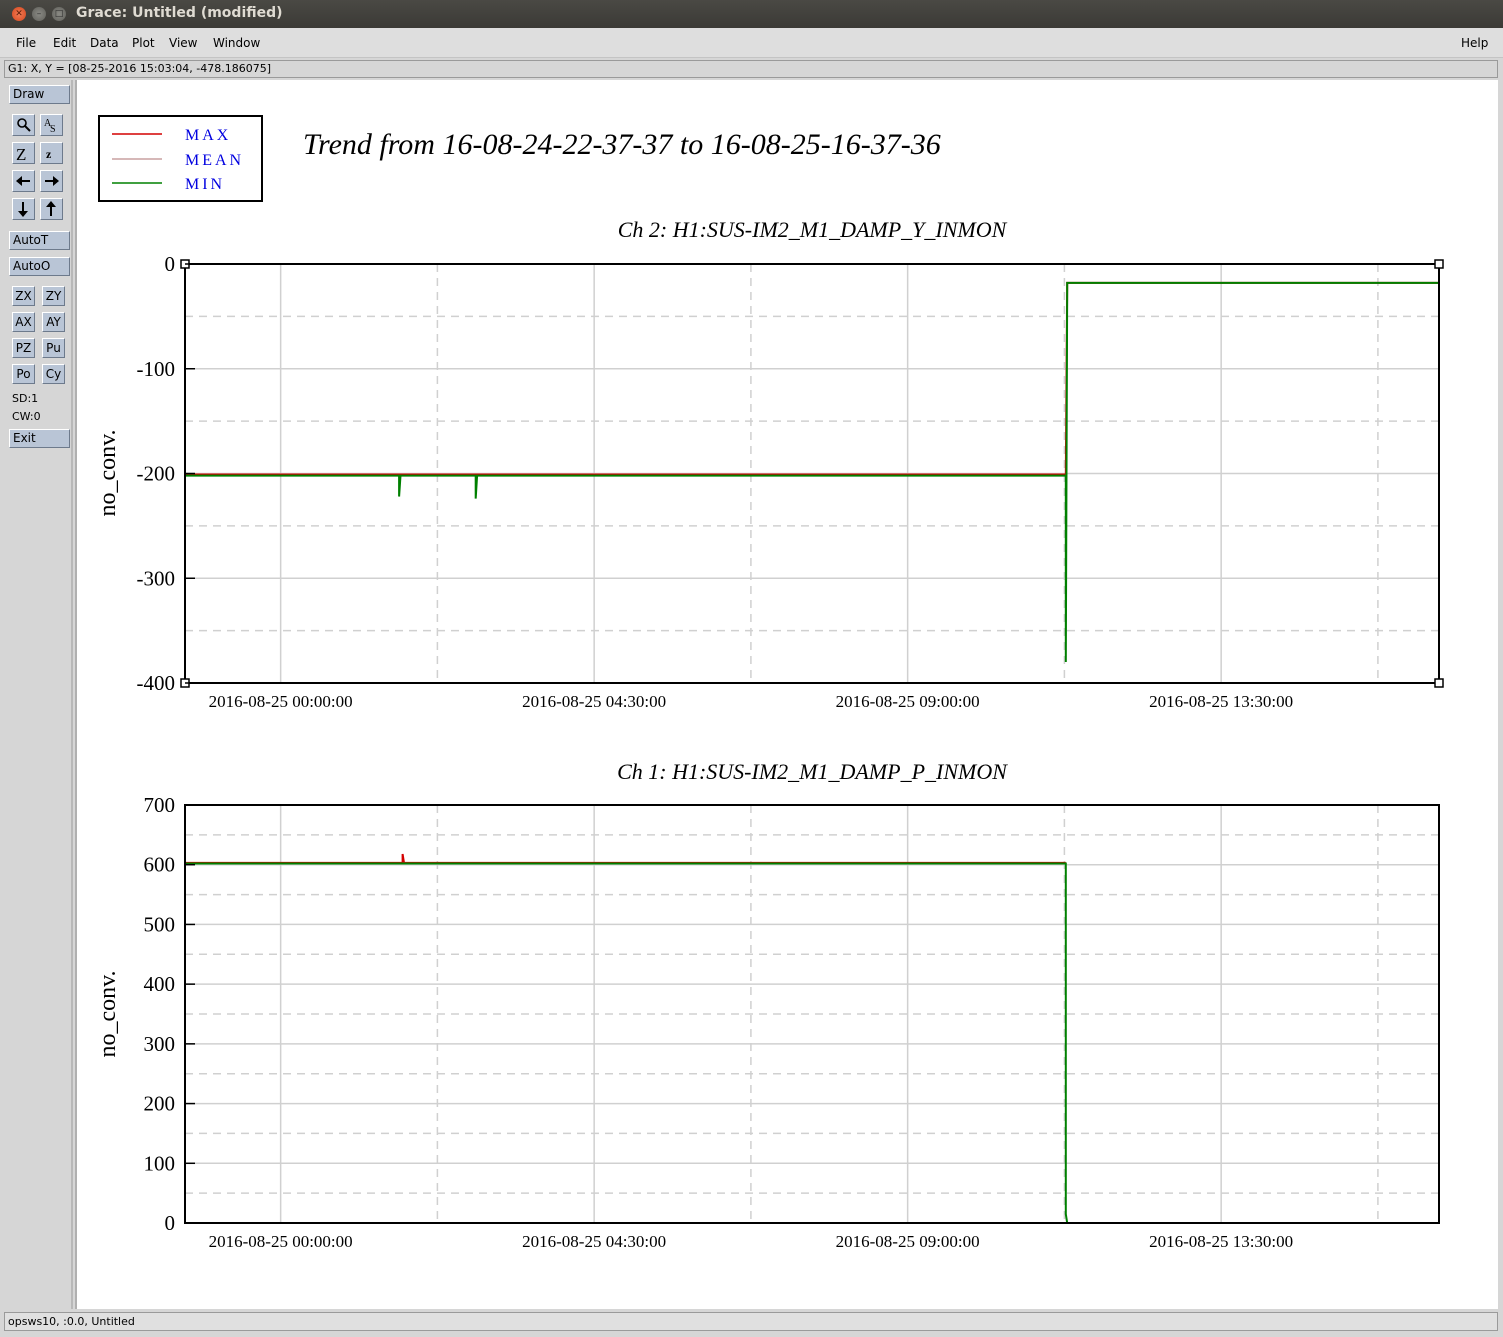 The width and height of the screenshot is (1503, 1337). I want to click on cy-button: Cy, so click(53, 374).